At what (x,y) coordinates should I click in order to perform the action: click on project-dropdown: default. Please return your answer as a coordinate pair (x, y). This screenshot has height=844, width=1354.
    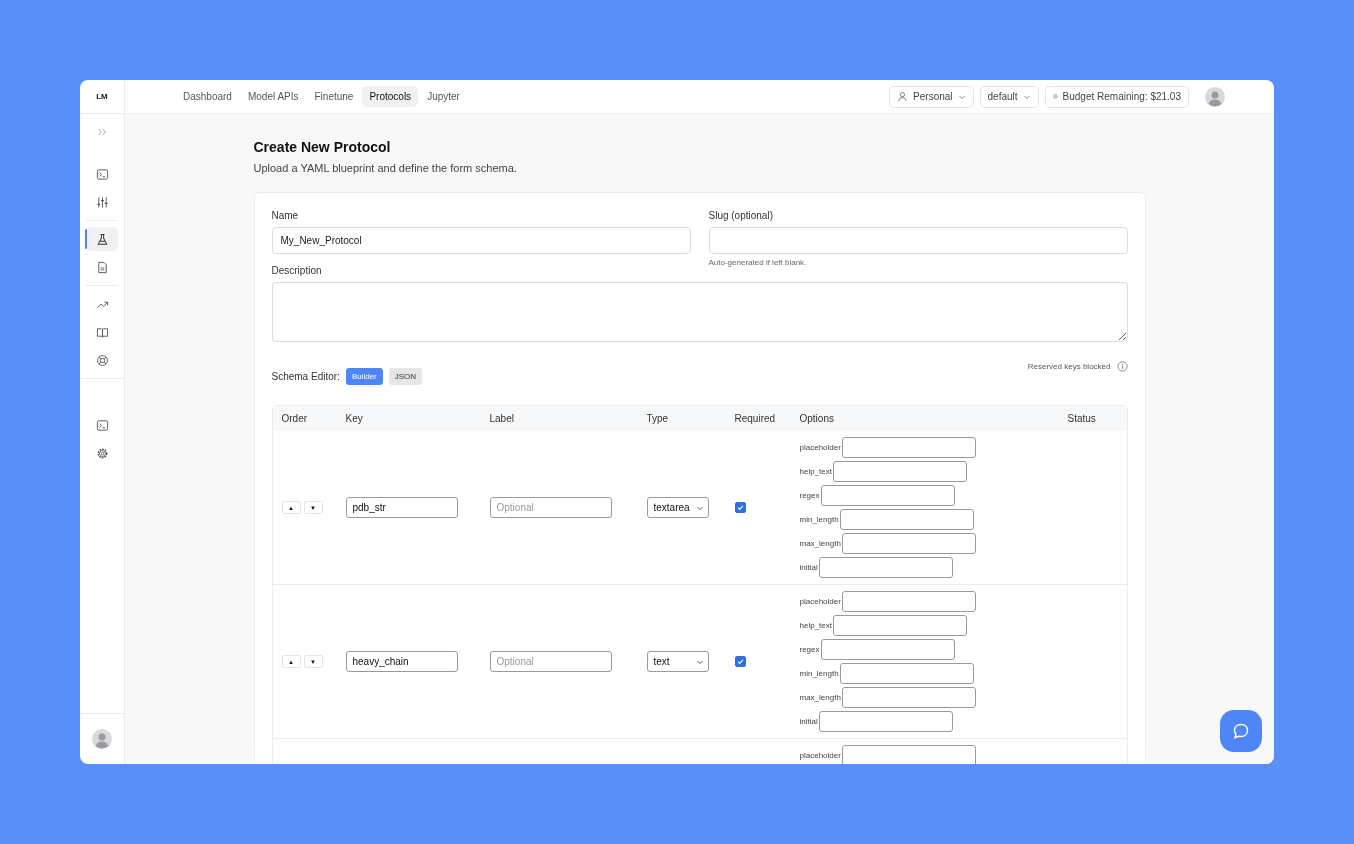
    Looking at the image, I should click on (1009, 96).